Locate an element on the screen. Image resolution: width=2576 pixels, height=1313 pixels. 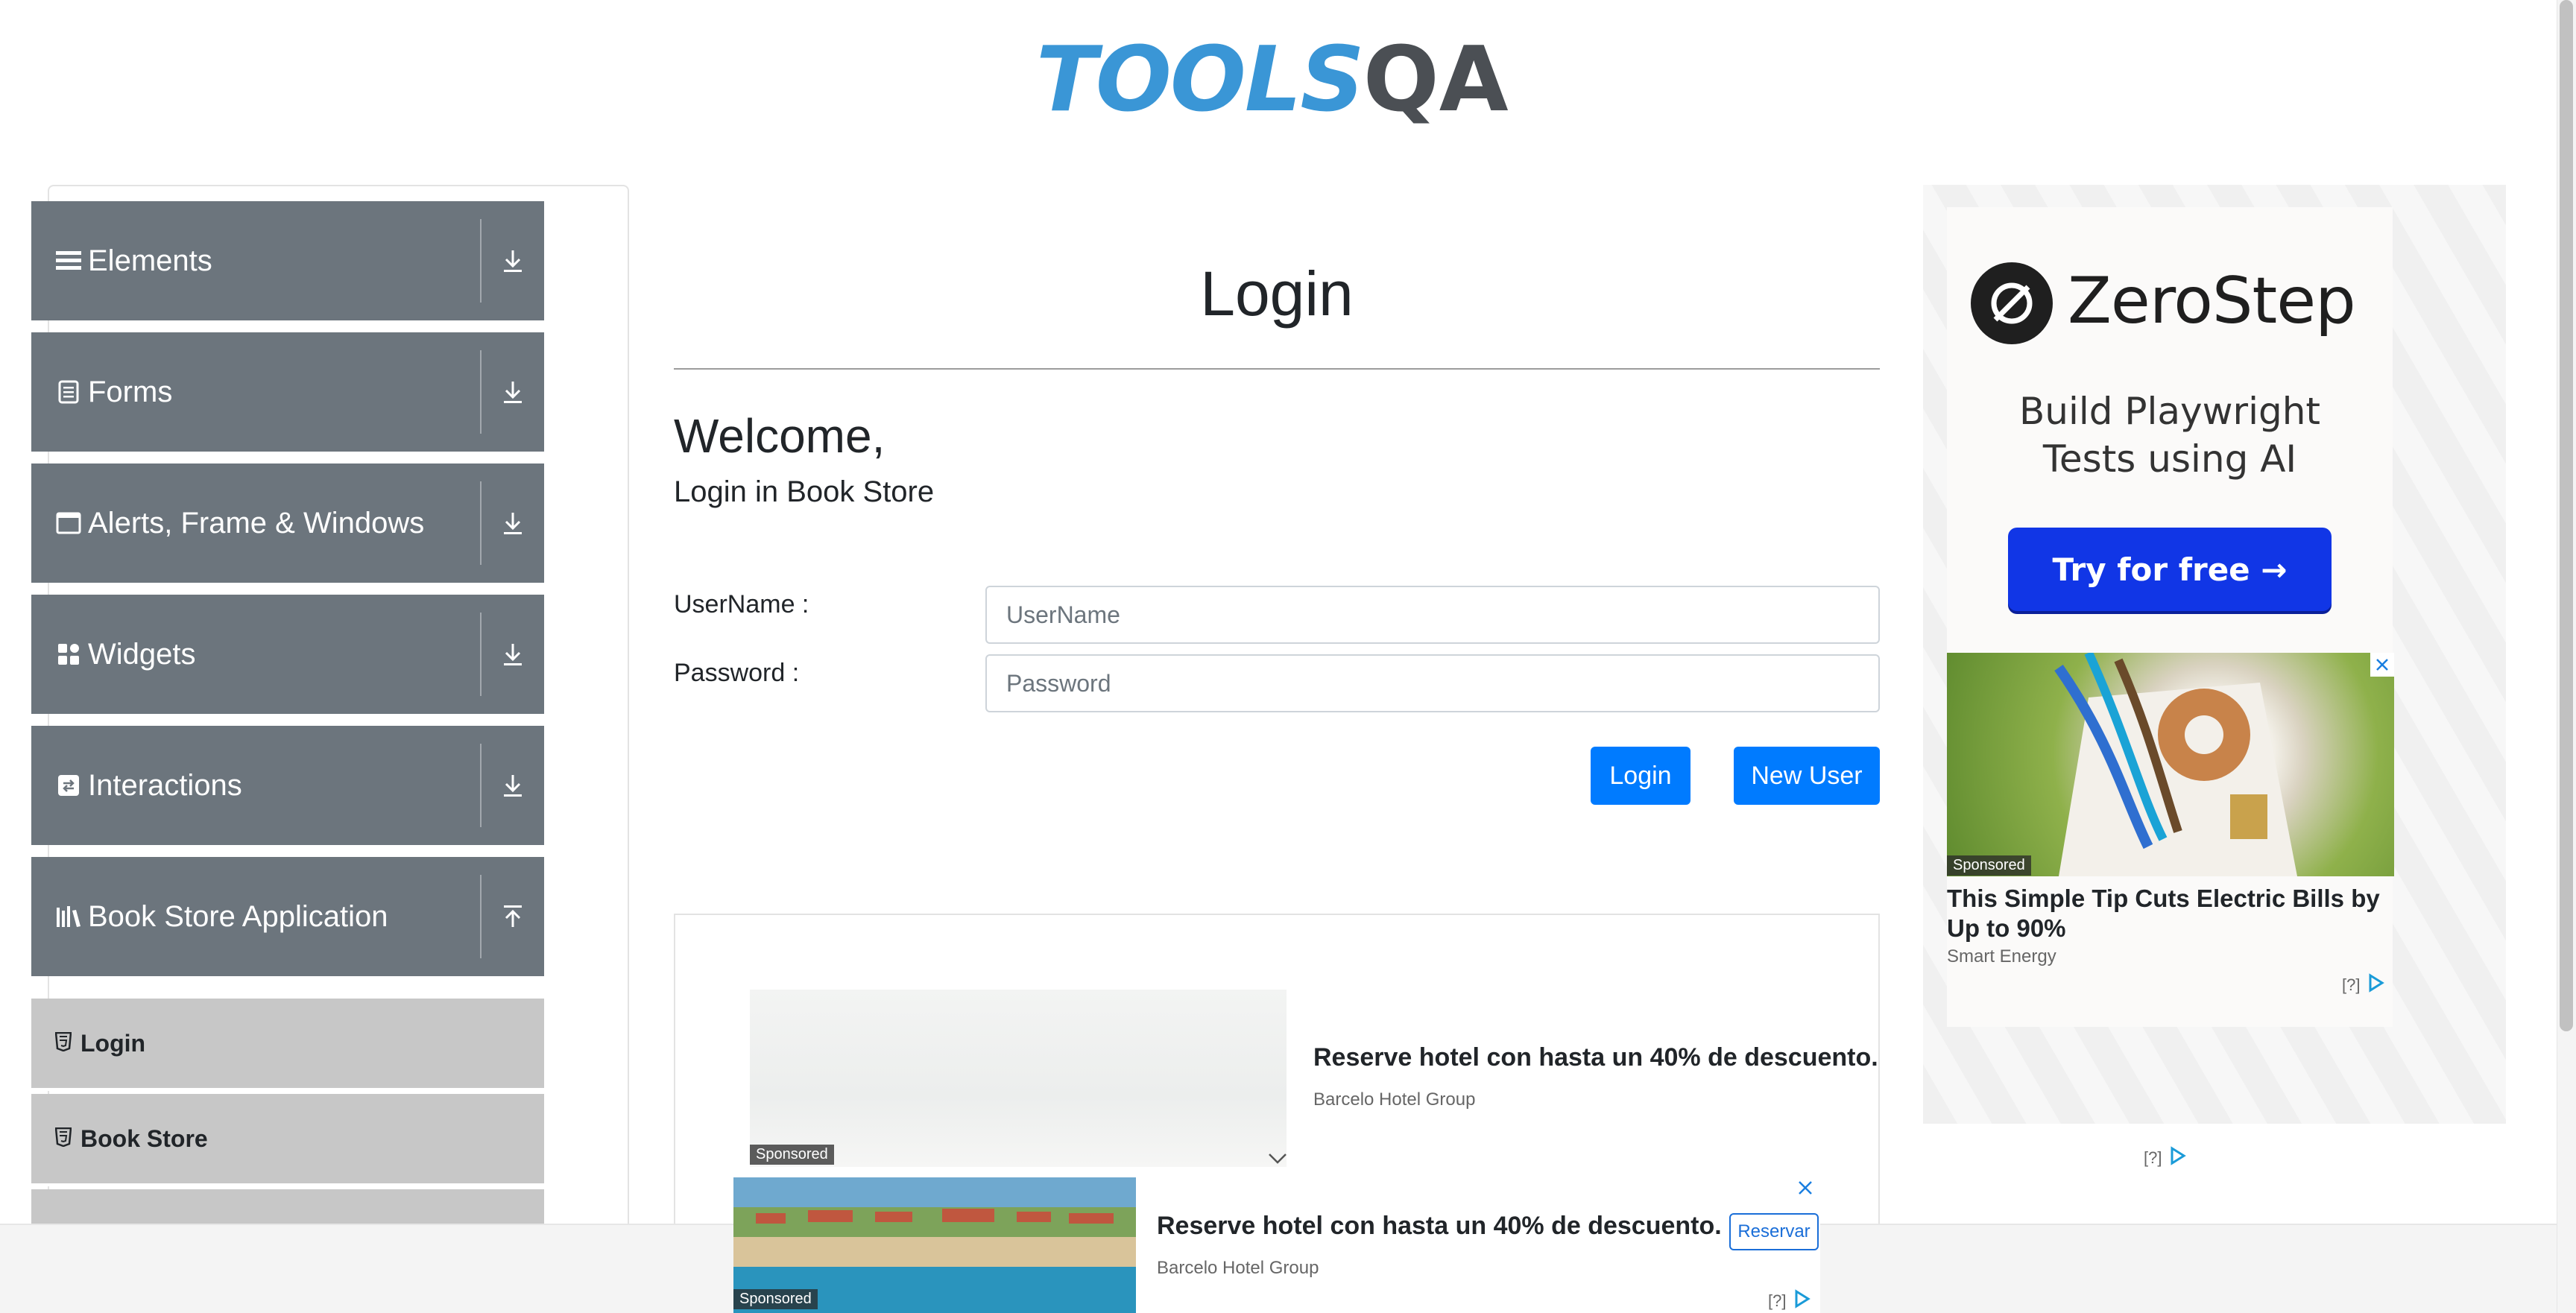
sidebar-group-widgets: Widgets is located at coordinates (287, 654).